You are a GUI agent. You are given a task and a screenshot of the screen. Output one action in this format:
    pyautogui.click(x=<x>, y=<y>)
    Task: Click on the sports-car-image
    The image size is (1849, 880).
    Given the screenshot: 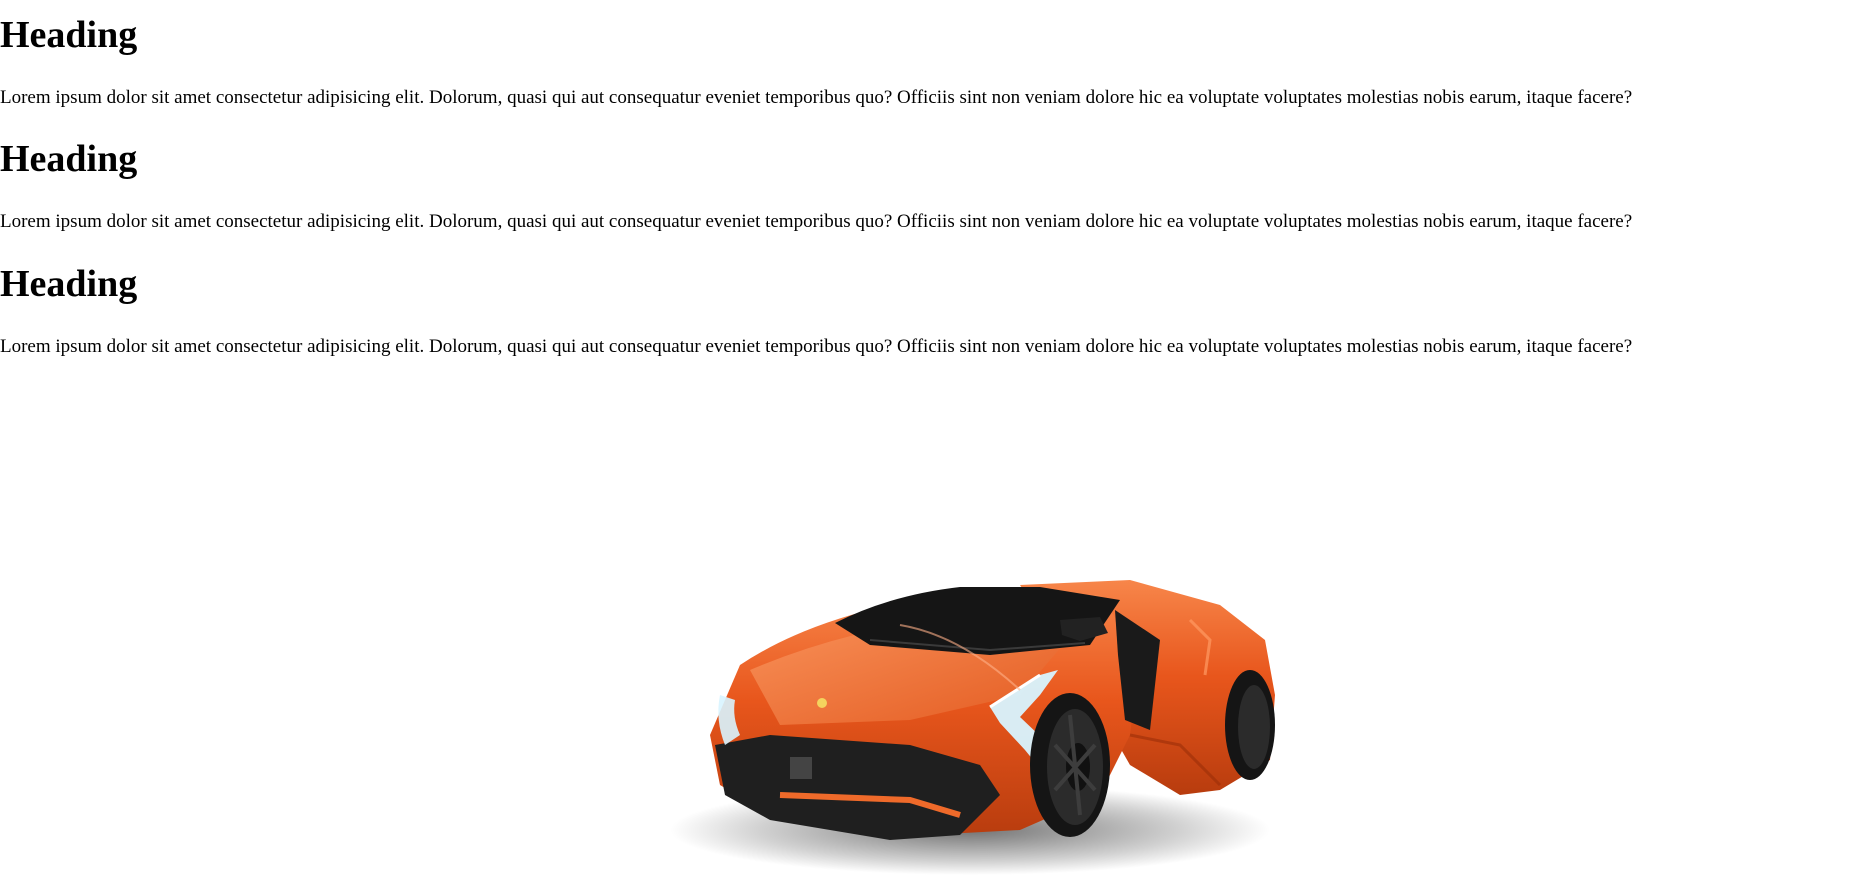 What is the action you would take?
    pyautogui.click(x=985, y=712)
    